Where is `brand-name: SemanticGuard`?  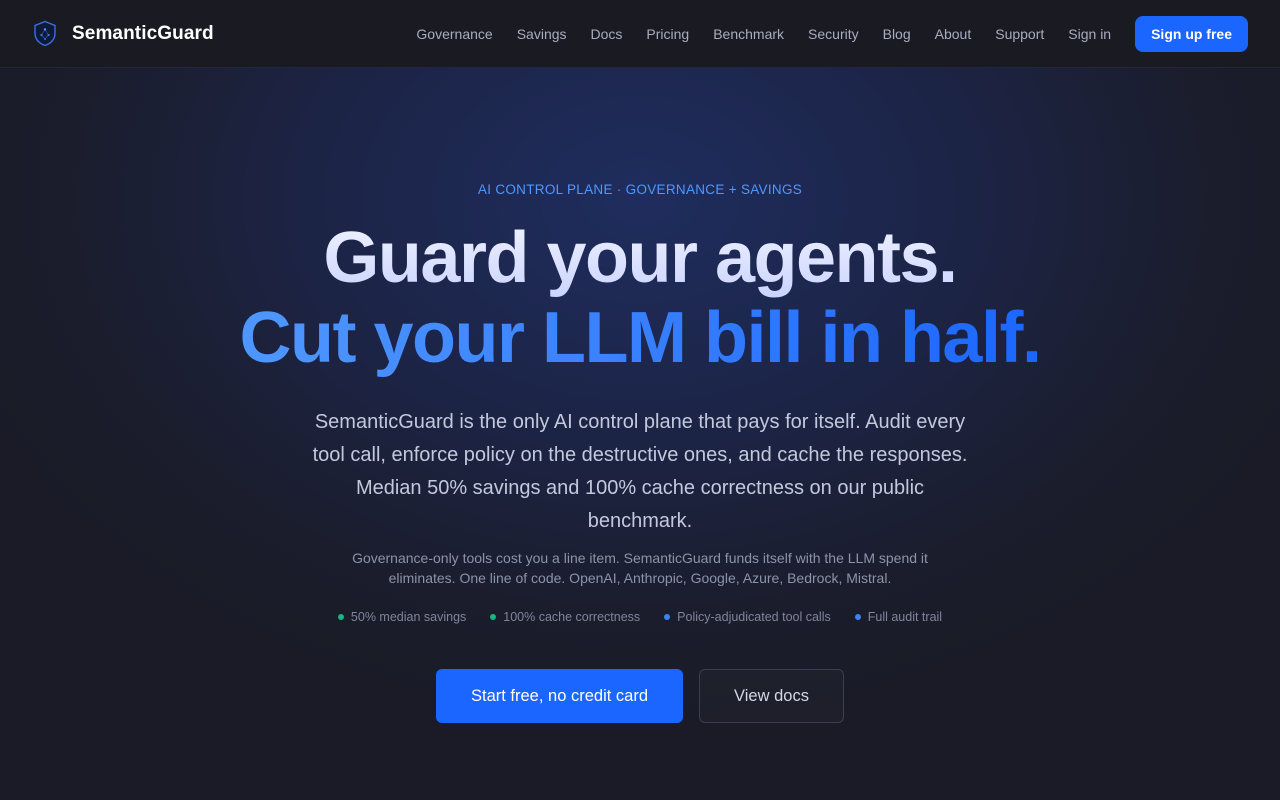
brand-name: SemanticGuard is located at coordinates (143, 33).